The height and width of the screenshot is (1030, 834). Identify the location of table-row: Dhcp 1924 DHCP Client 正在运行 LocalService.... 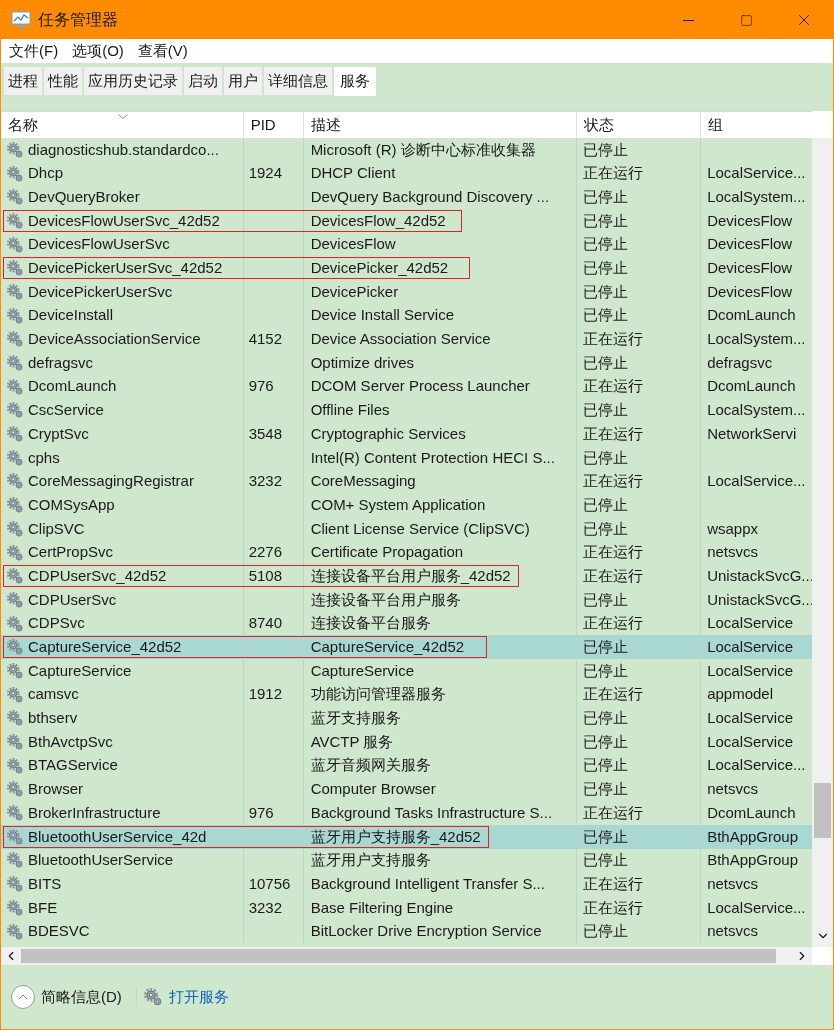
(406, 173).